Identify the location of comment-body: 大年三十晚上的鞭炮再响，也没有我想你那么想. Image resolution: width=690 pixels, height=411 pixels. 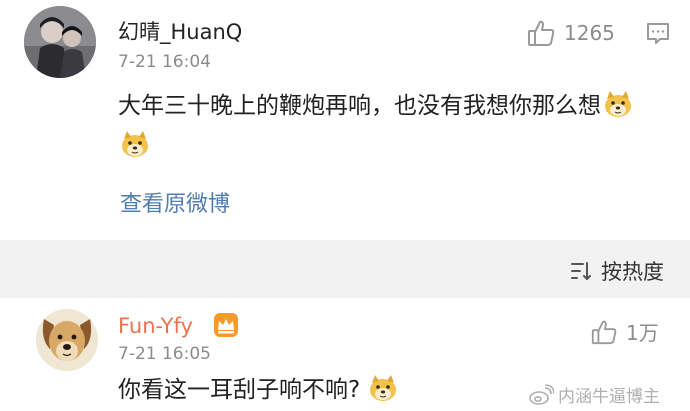
(359, 106).